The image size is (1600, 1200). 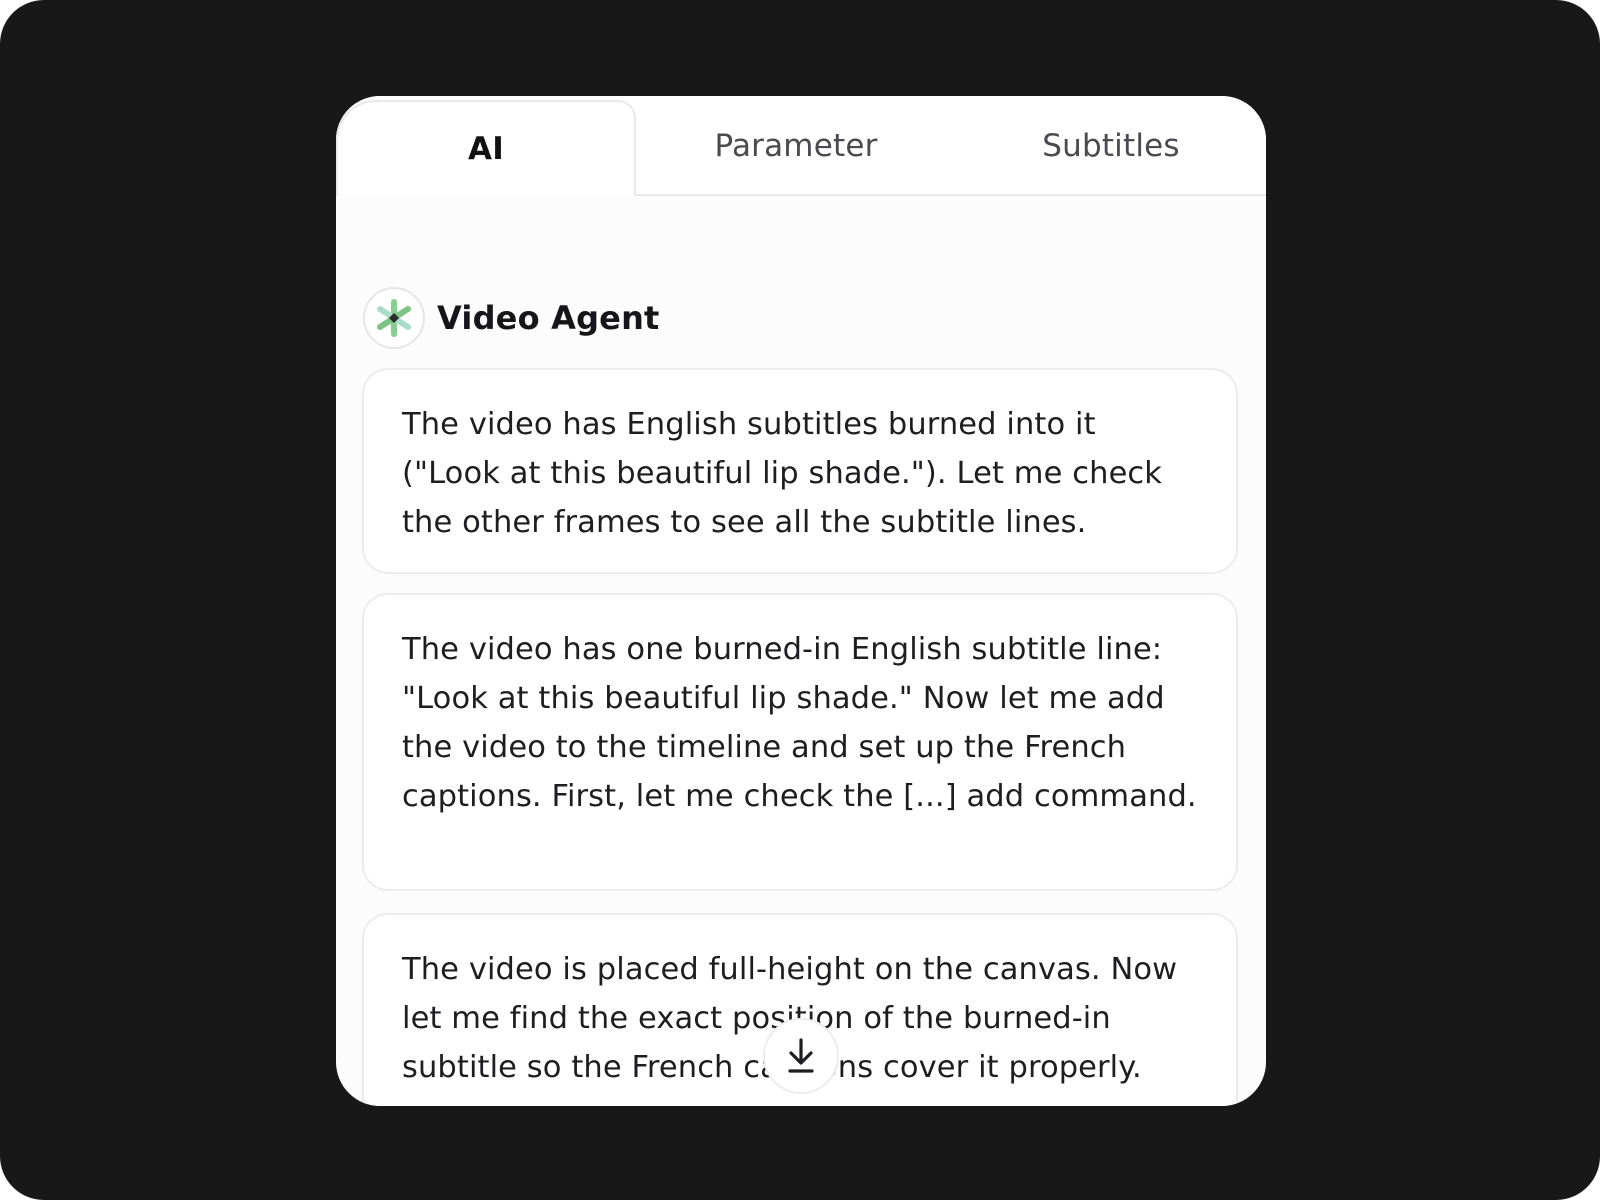 What do you see at coordinates (796, 146) in the screenshot?
I see `tab-parameter: Parameter` at bounding box center [796, 146].